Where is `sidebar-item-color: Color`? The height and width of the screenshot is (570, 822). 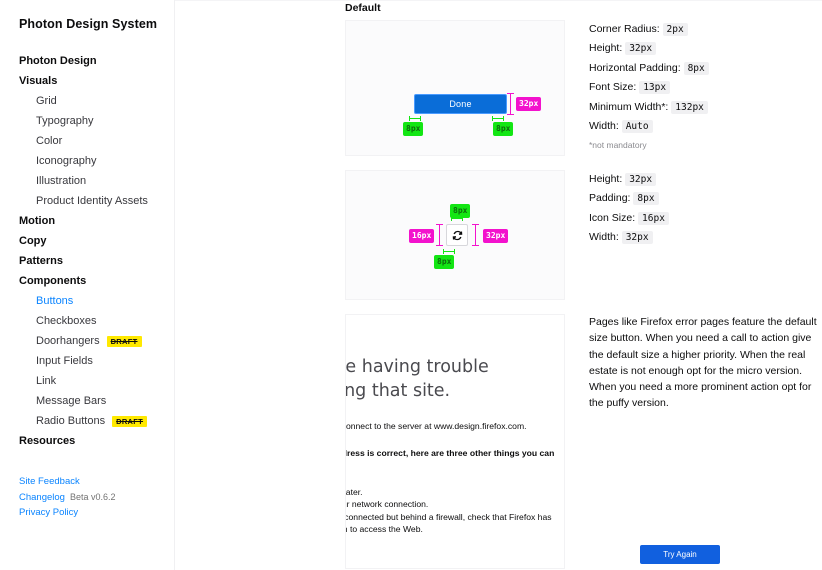 sidebar-item-color: Color is located at coordinates (96, 141).